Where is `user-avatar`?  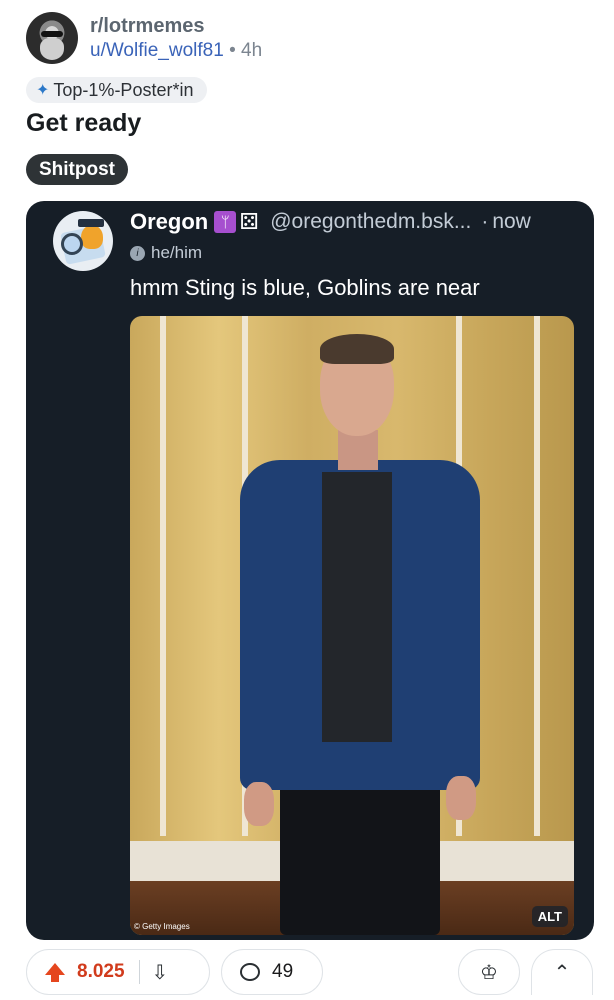 user-avatar is located at coordinates (52, 38).